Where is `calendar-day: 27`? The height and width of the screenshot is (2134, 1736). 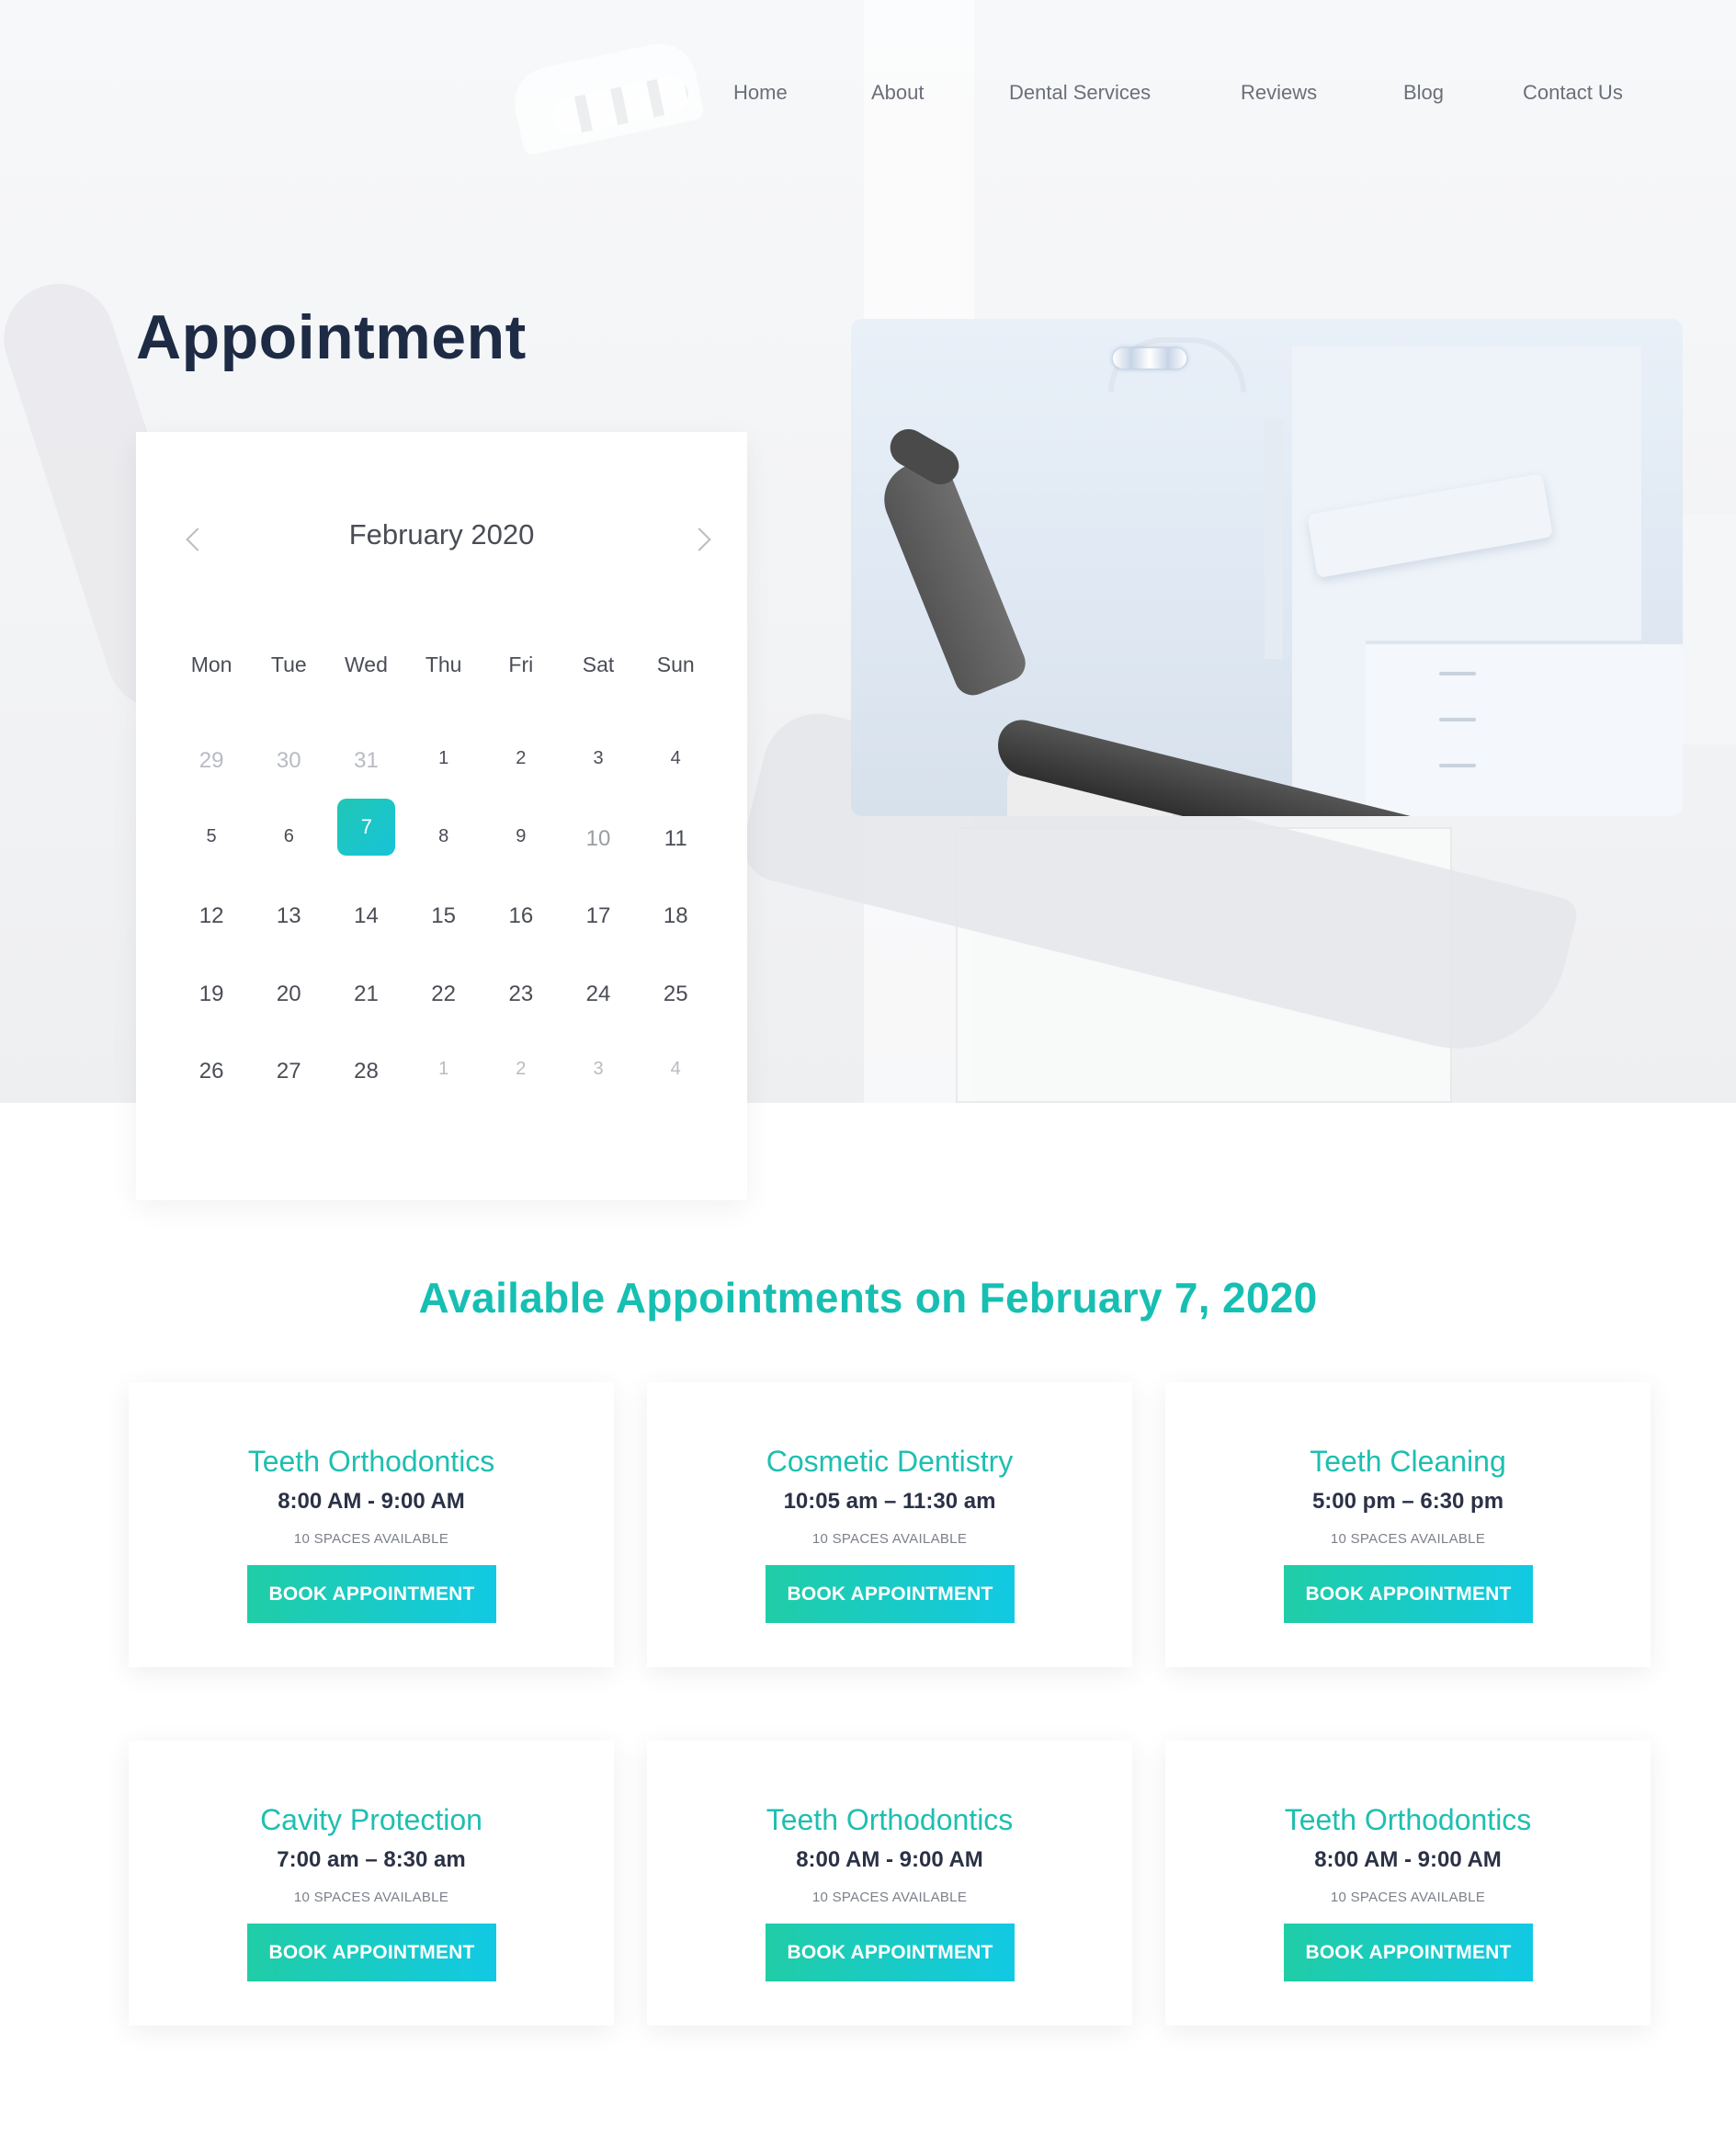 calendar-day: 27 is located at coordinates (288, 1098).